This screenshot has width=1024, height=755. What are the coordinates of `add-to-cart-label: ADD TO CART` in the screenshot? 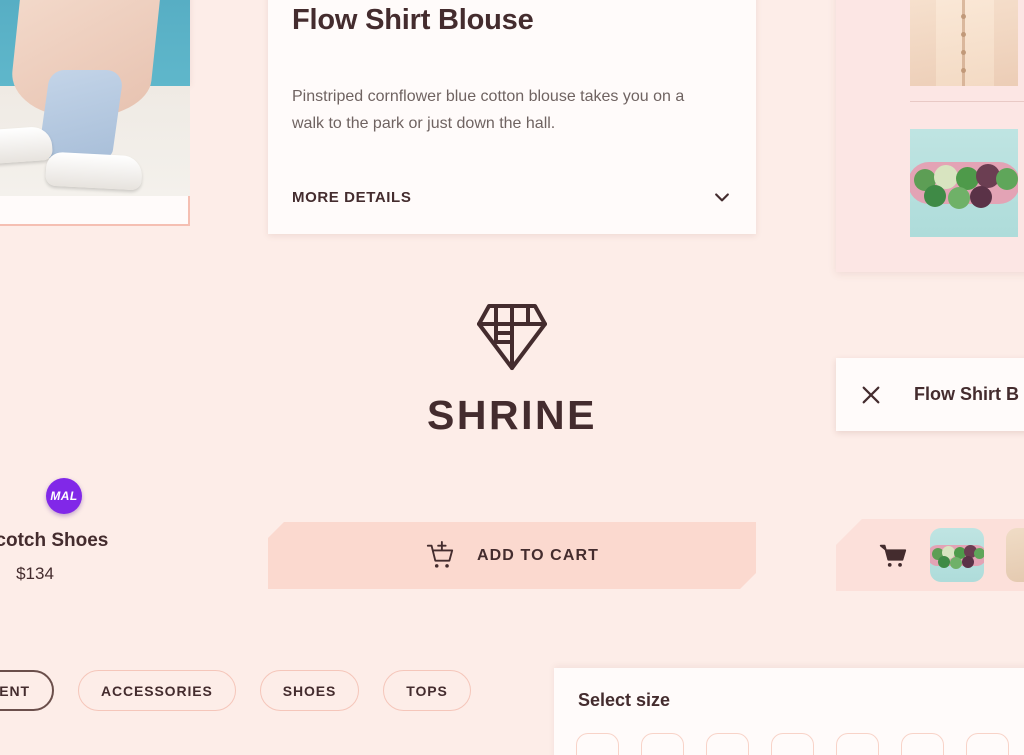 It's located at (538, 555).